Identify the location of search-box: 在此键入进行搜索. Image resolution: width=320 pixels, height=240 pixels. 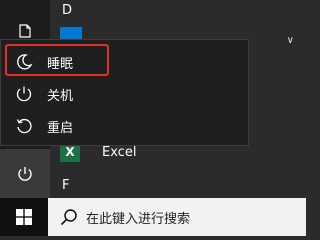
(177, 217).